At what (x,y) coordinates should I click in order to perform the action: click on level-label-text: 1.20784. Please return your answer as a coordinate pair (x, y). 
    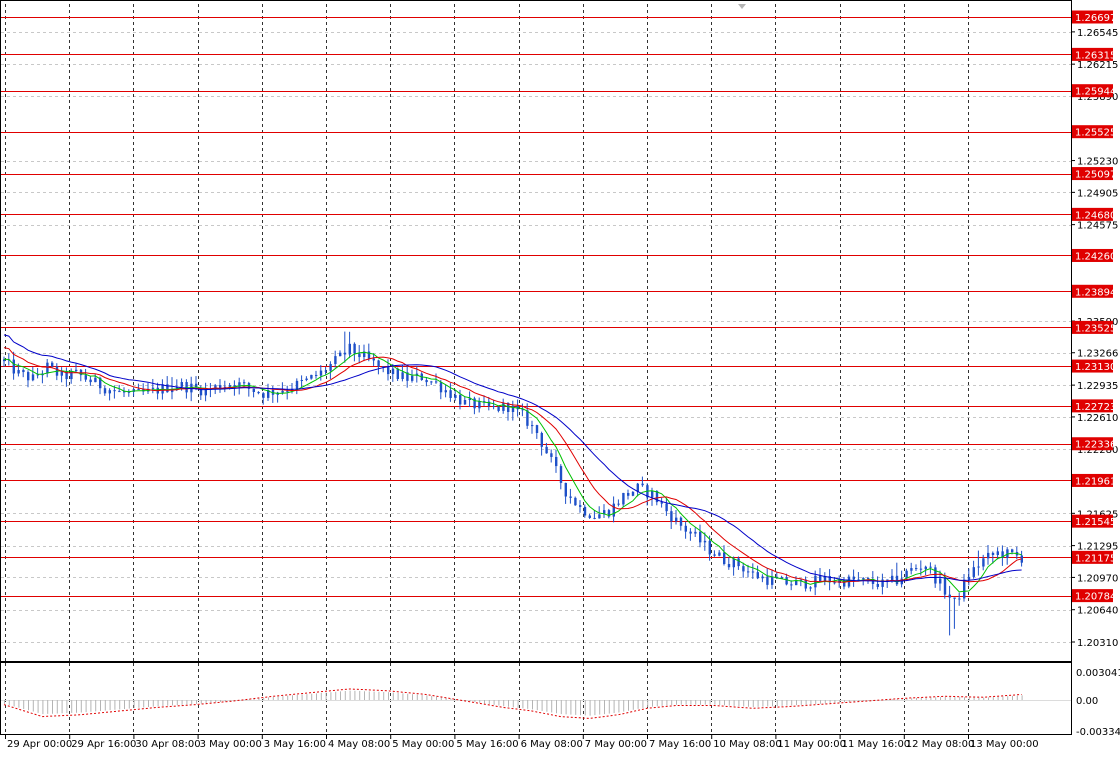
    Looking at the image, I should click on (1095, 597).